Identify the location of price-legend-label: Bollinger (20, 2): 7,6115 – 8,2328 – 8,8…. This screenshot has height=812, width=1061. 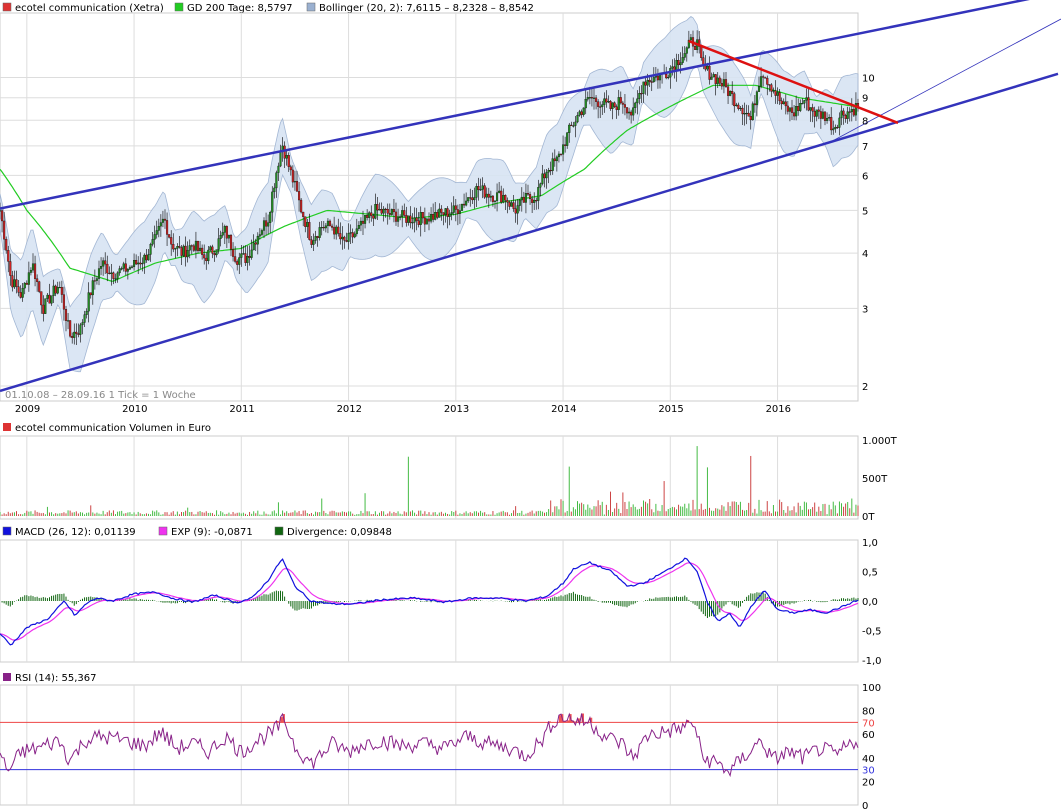
(426, 8).